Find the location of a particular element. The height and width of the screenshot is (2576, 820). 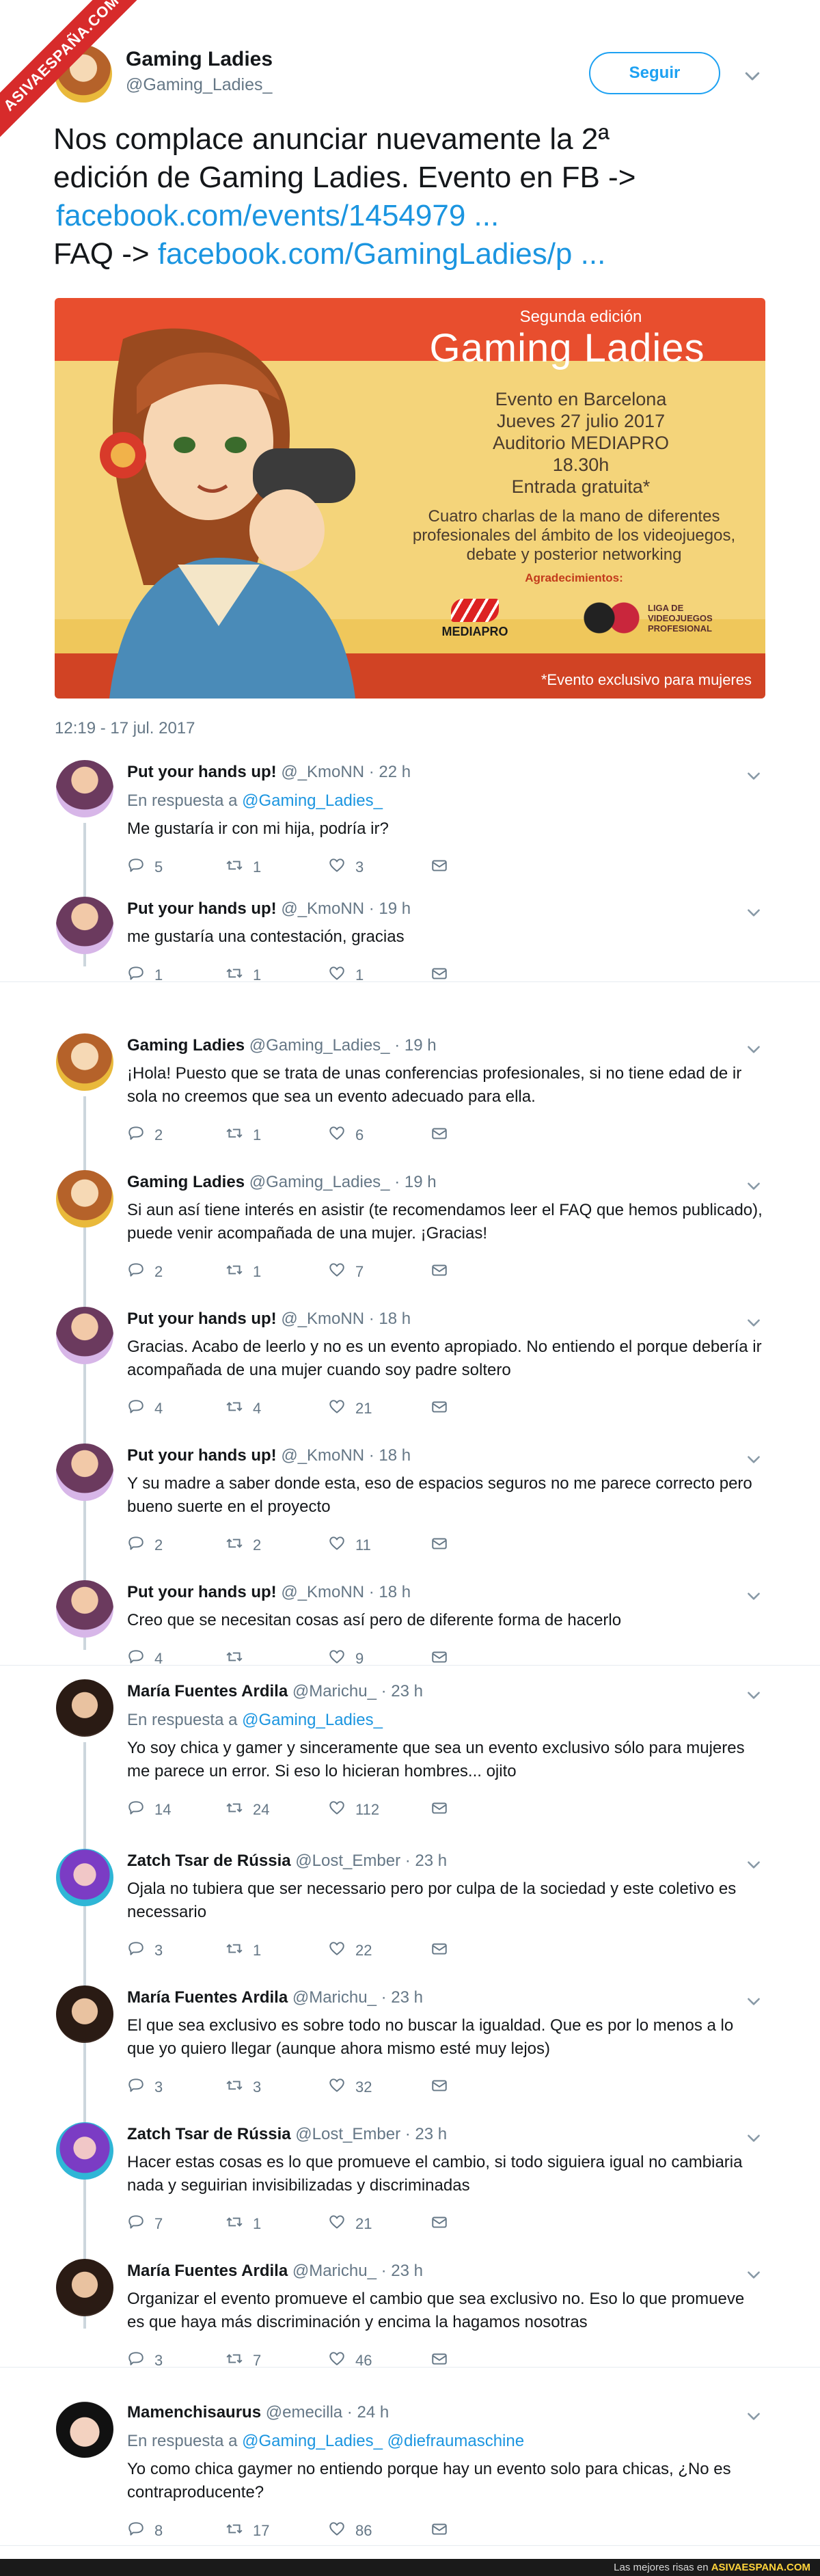

like-button: 32 is located at coordinates (350, 2087).